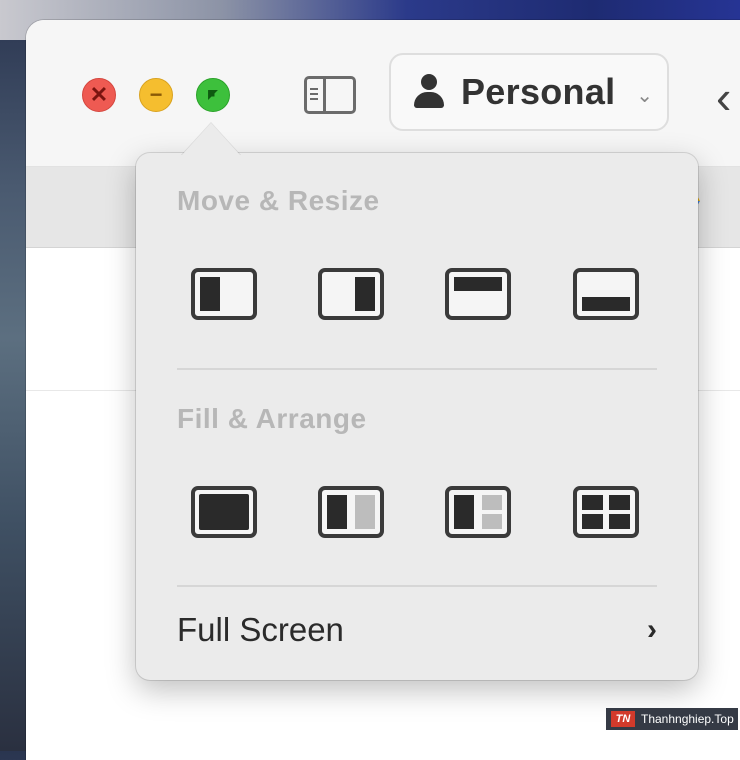 Image resolution: width=740 pixels, height=760 pixels. Describe the element at coordinates (606, 512) in the screenshot. I see `quarters-button` at that location.